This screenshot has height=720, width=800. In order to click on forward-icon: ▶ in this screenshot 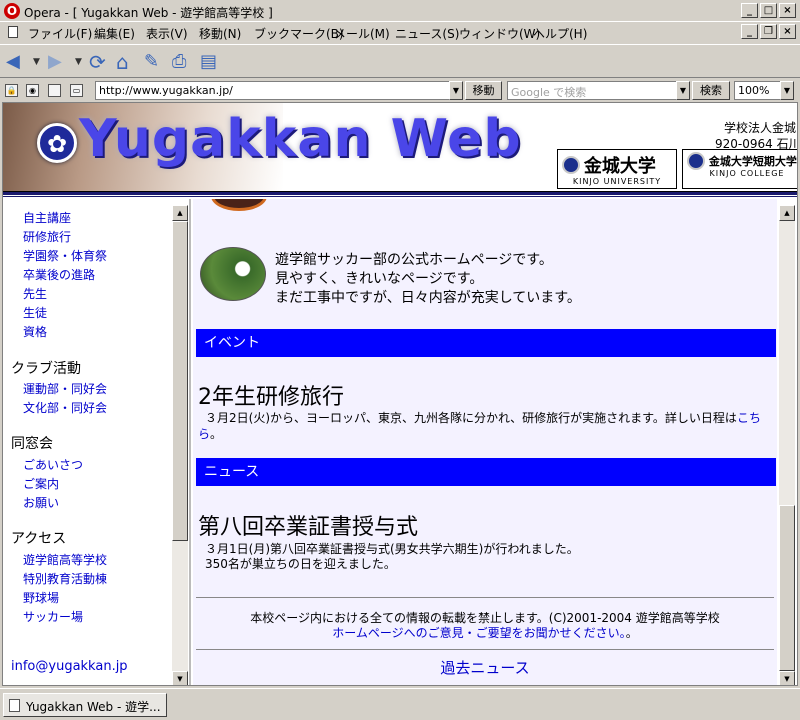, I will do `click(55, 62)`.